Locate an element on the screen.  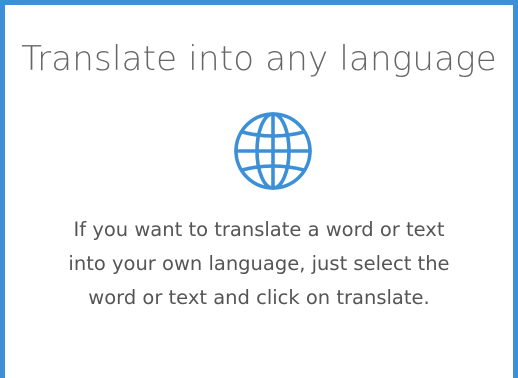
globe-icon is located at coordinates (273, 151).